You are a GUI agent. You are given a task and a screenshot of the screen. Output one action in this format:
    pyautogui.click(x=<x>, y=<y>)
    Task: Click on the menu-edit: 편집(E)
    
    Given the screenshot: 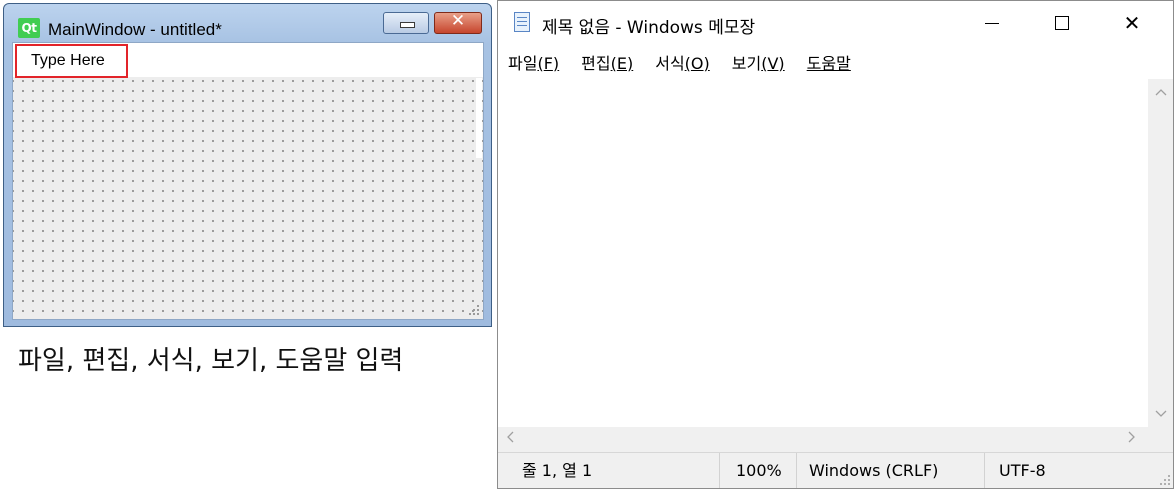 What is the action you would take?
    pyautogui.click(x=607, y=62)
    